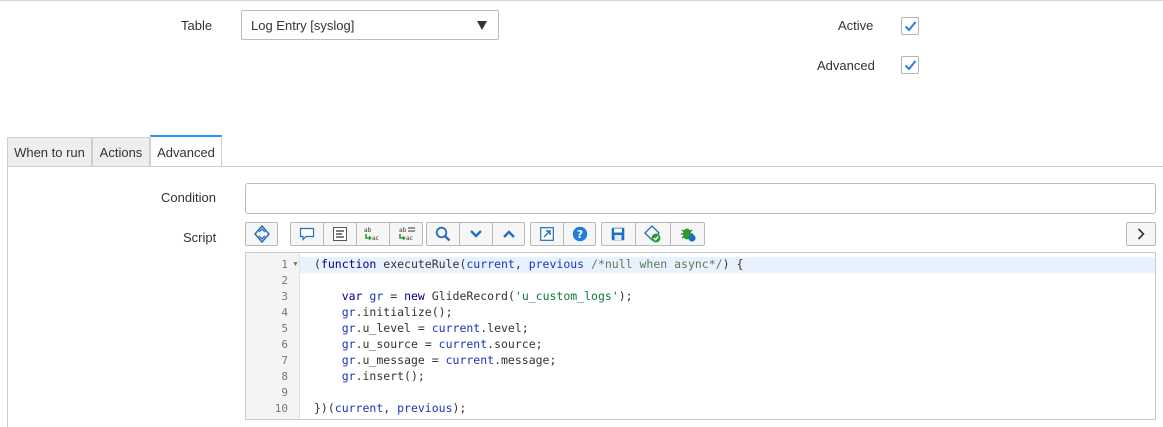  I want to click on line-number: 9, so click(284, 392).